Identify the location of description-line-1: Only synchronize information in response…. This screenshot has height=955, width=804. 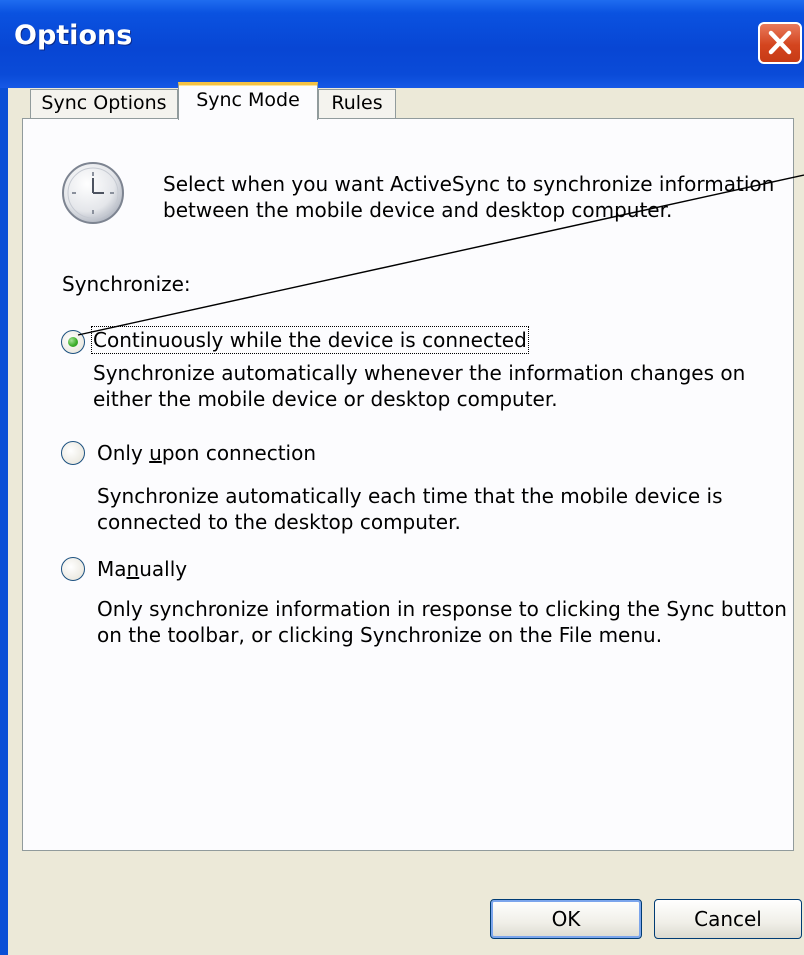
(442, 609).